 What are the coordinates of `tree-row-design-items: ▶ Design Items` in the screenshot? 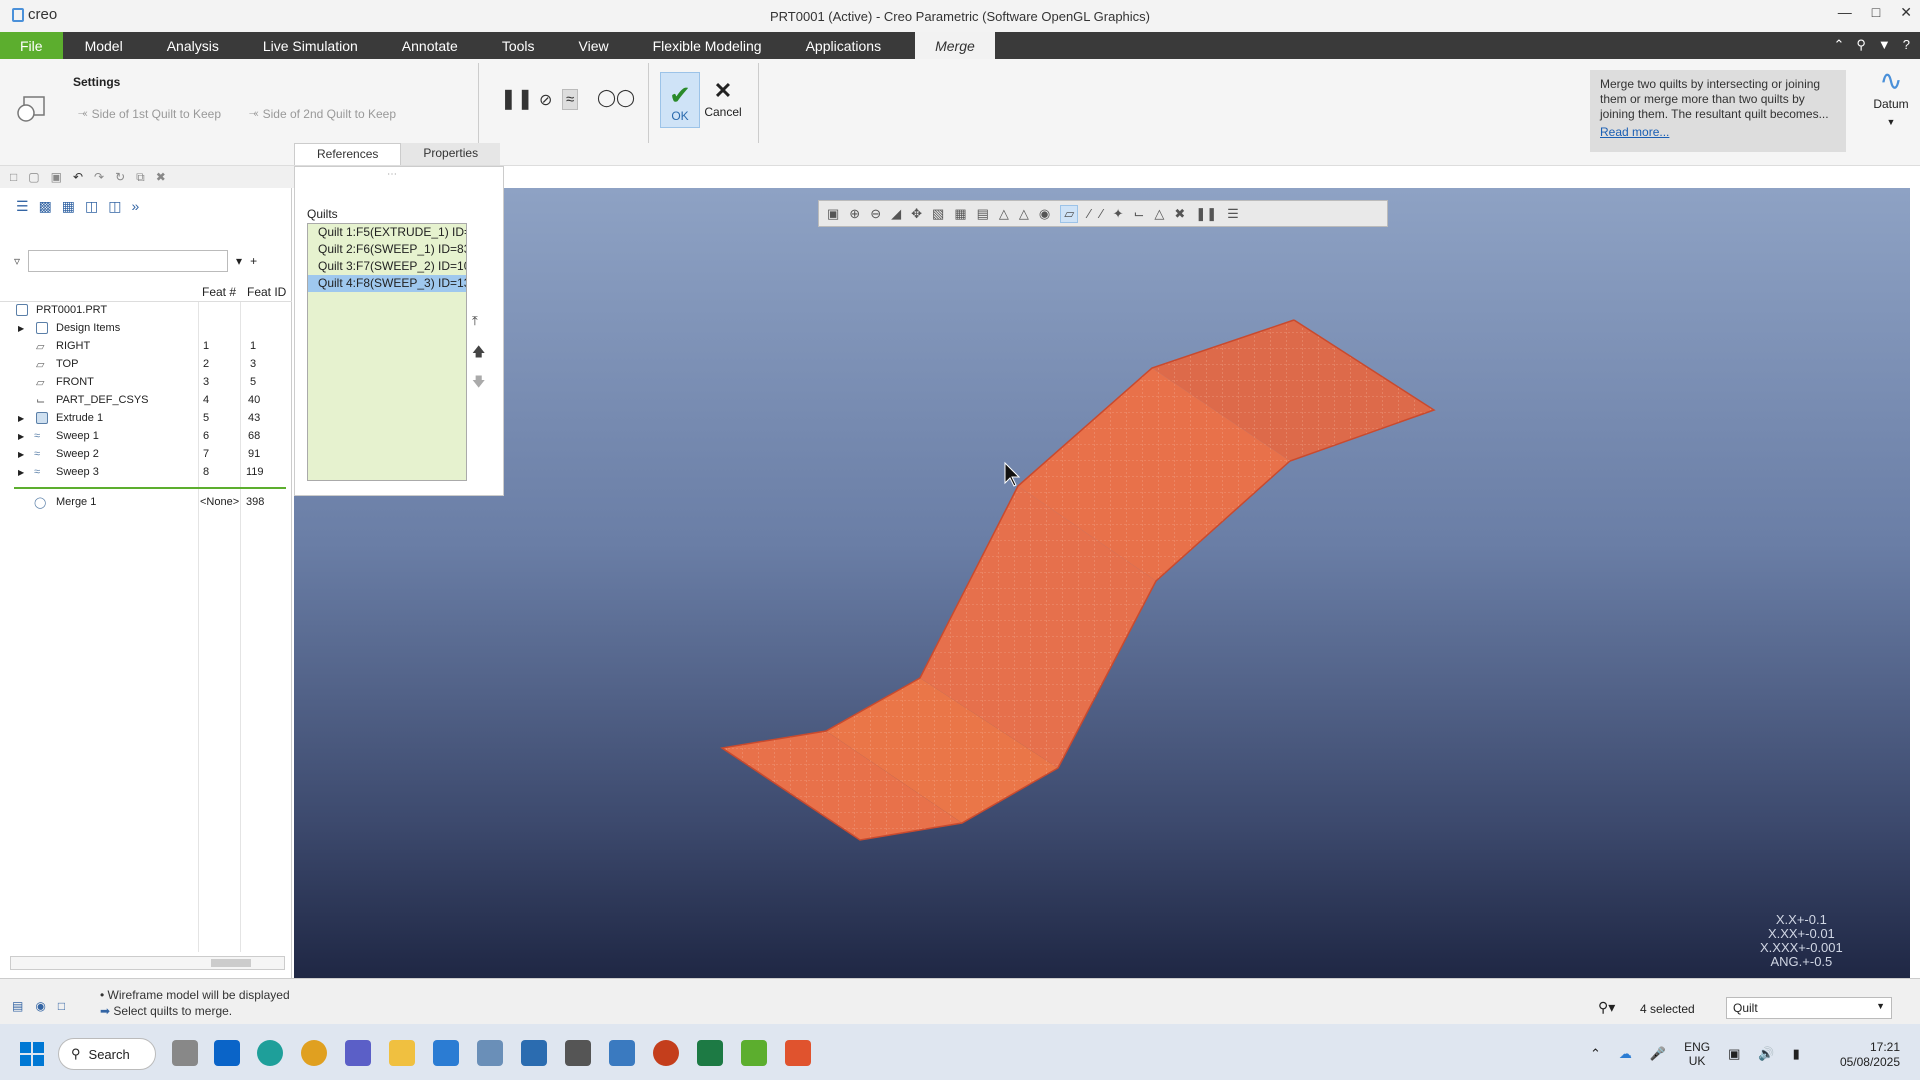 It's located at (146, 329).